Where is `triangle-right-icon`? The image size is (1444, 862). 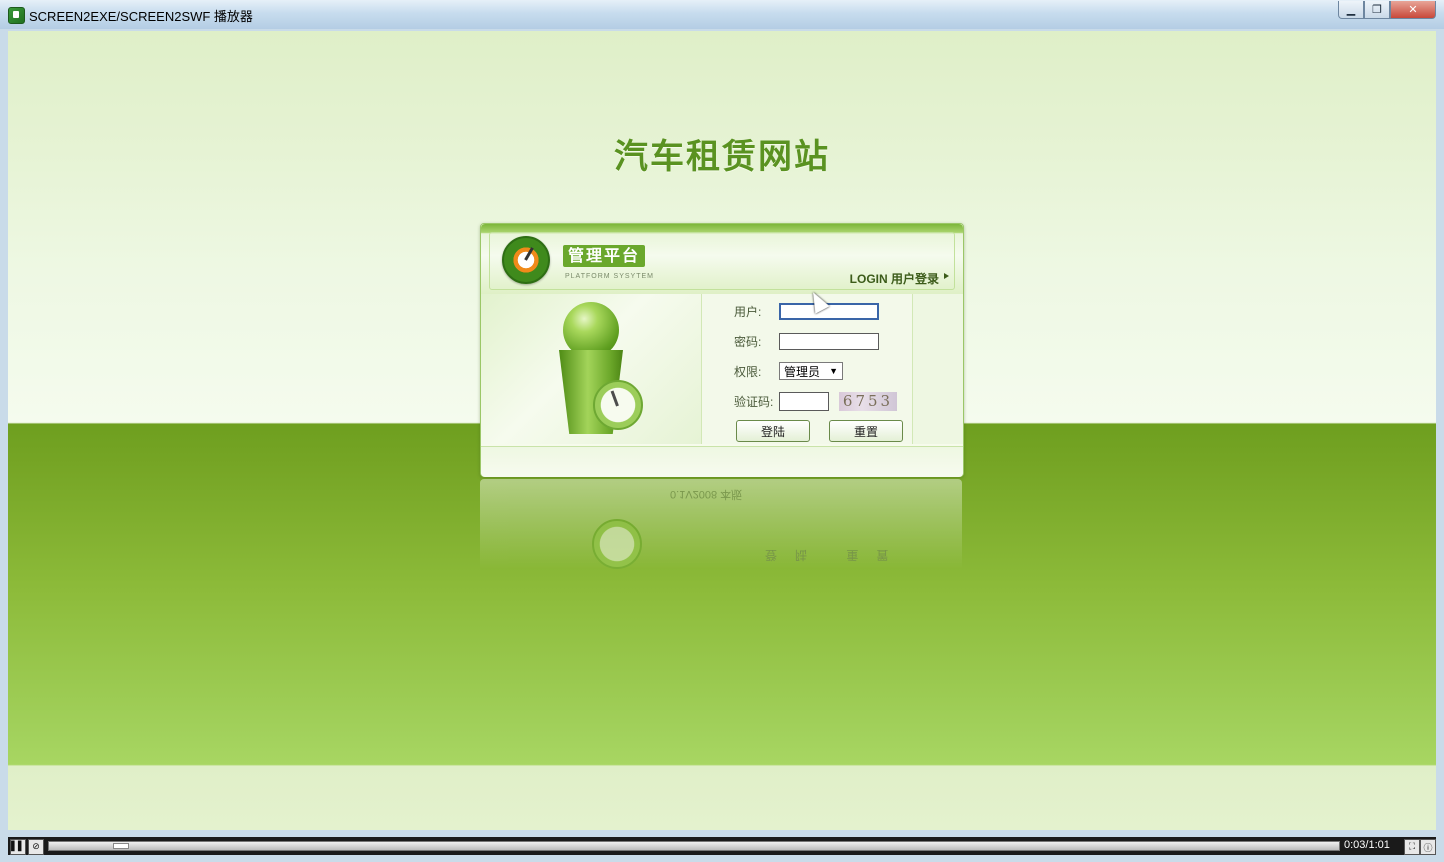 triangle-right-icon is located at coordinates (946, 276).